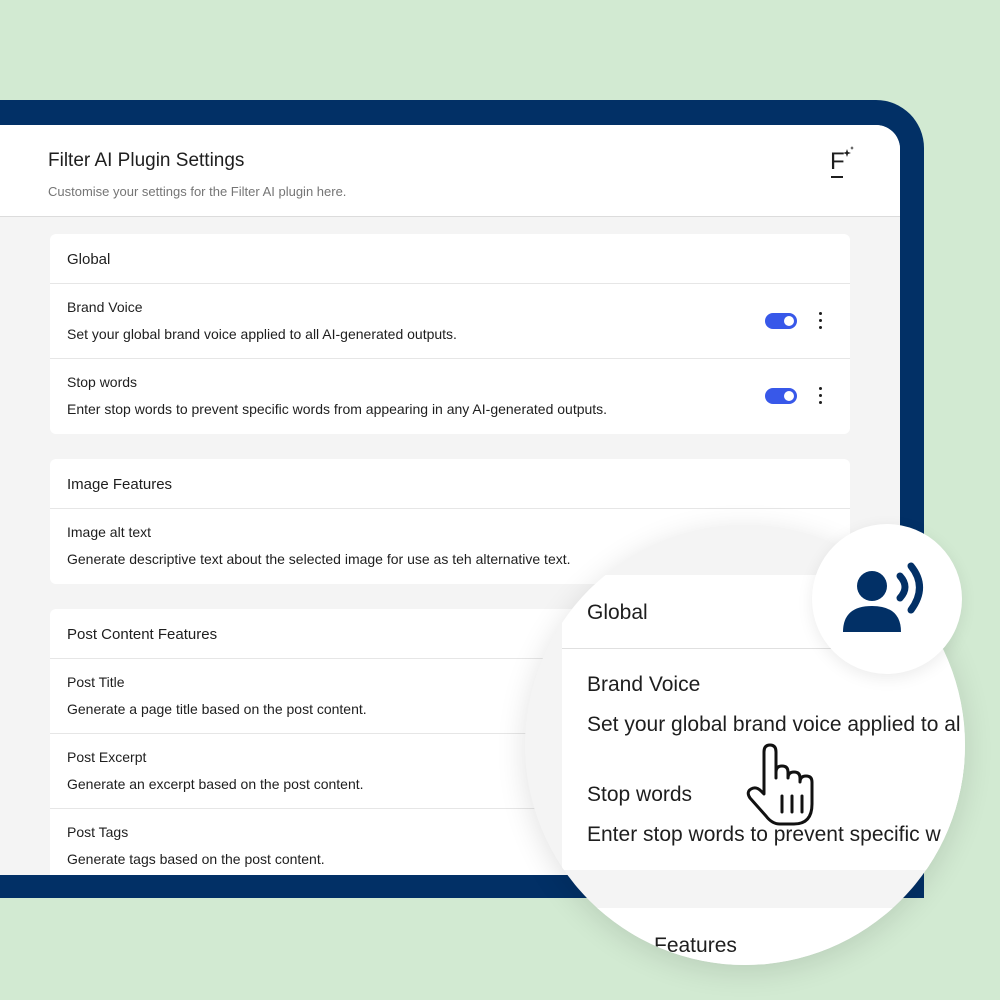  What do you see at coordinates (105, 307) in the screenshot?
I see `setting-title: Brand Voice` at bounding box center [105, 307].